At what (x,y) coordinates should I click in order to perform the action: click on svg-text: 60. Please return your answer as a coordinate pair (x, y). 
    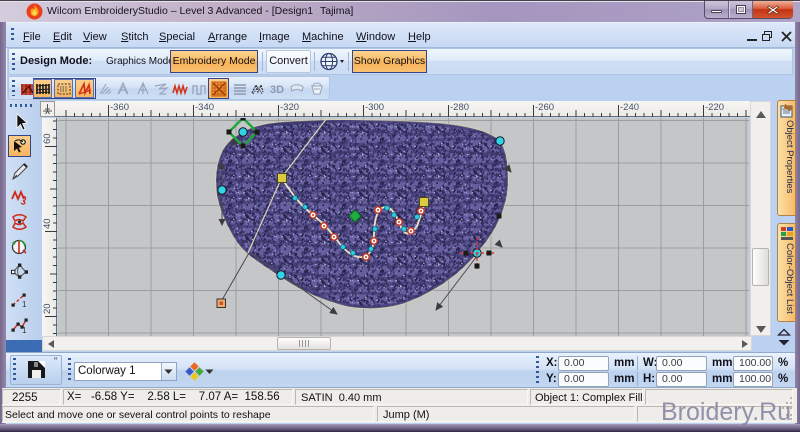
    Looking at the image, I should click on (47, 138).